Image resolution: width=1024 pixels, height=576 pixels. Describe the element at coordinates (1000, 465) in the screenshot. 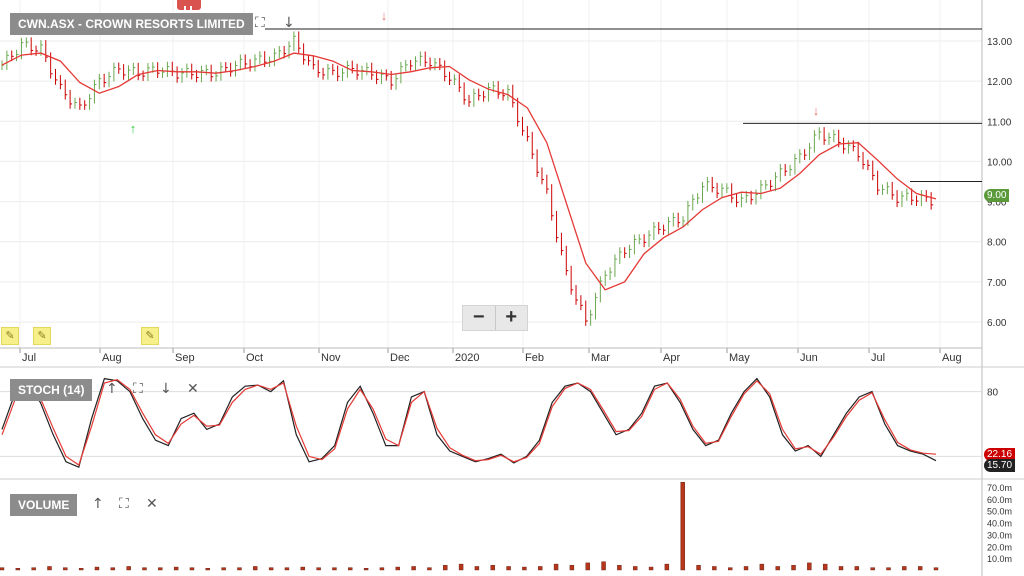

I see `stoch-tag-black: 15.70` at that location.